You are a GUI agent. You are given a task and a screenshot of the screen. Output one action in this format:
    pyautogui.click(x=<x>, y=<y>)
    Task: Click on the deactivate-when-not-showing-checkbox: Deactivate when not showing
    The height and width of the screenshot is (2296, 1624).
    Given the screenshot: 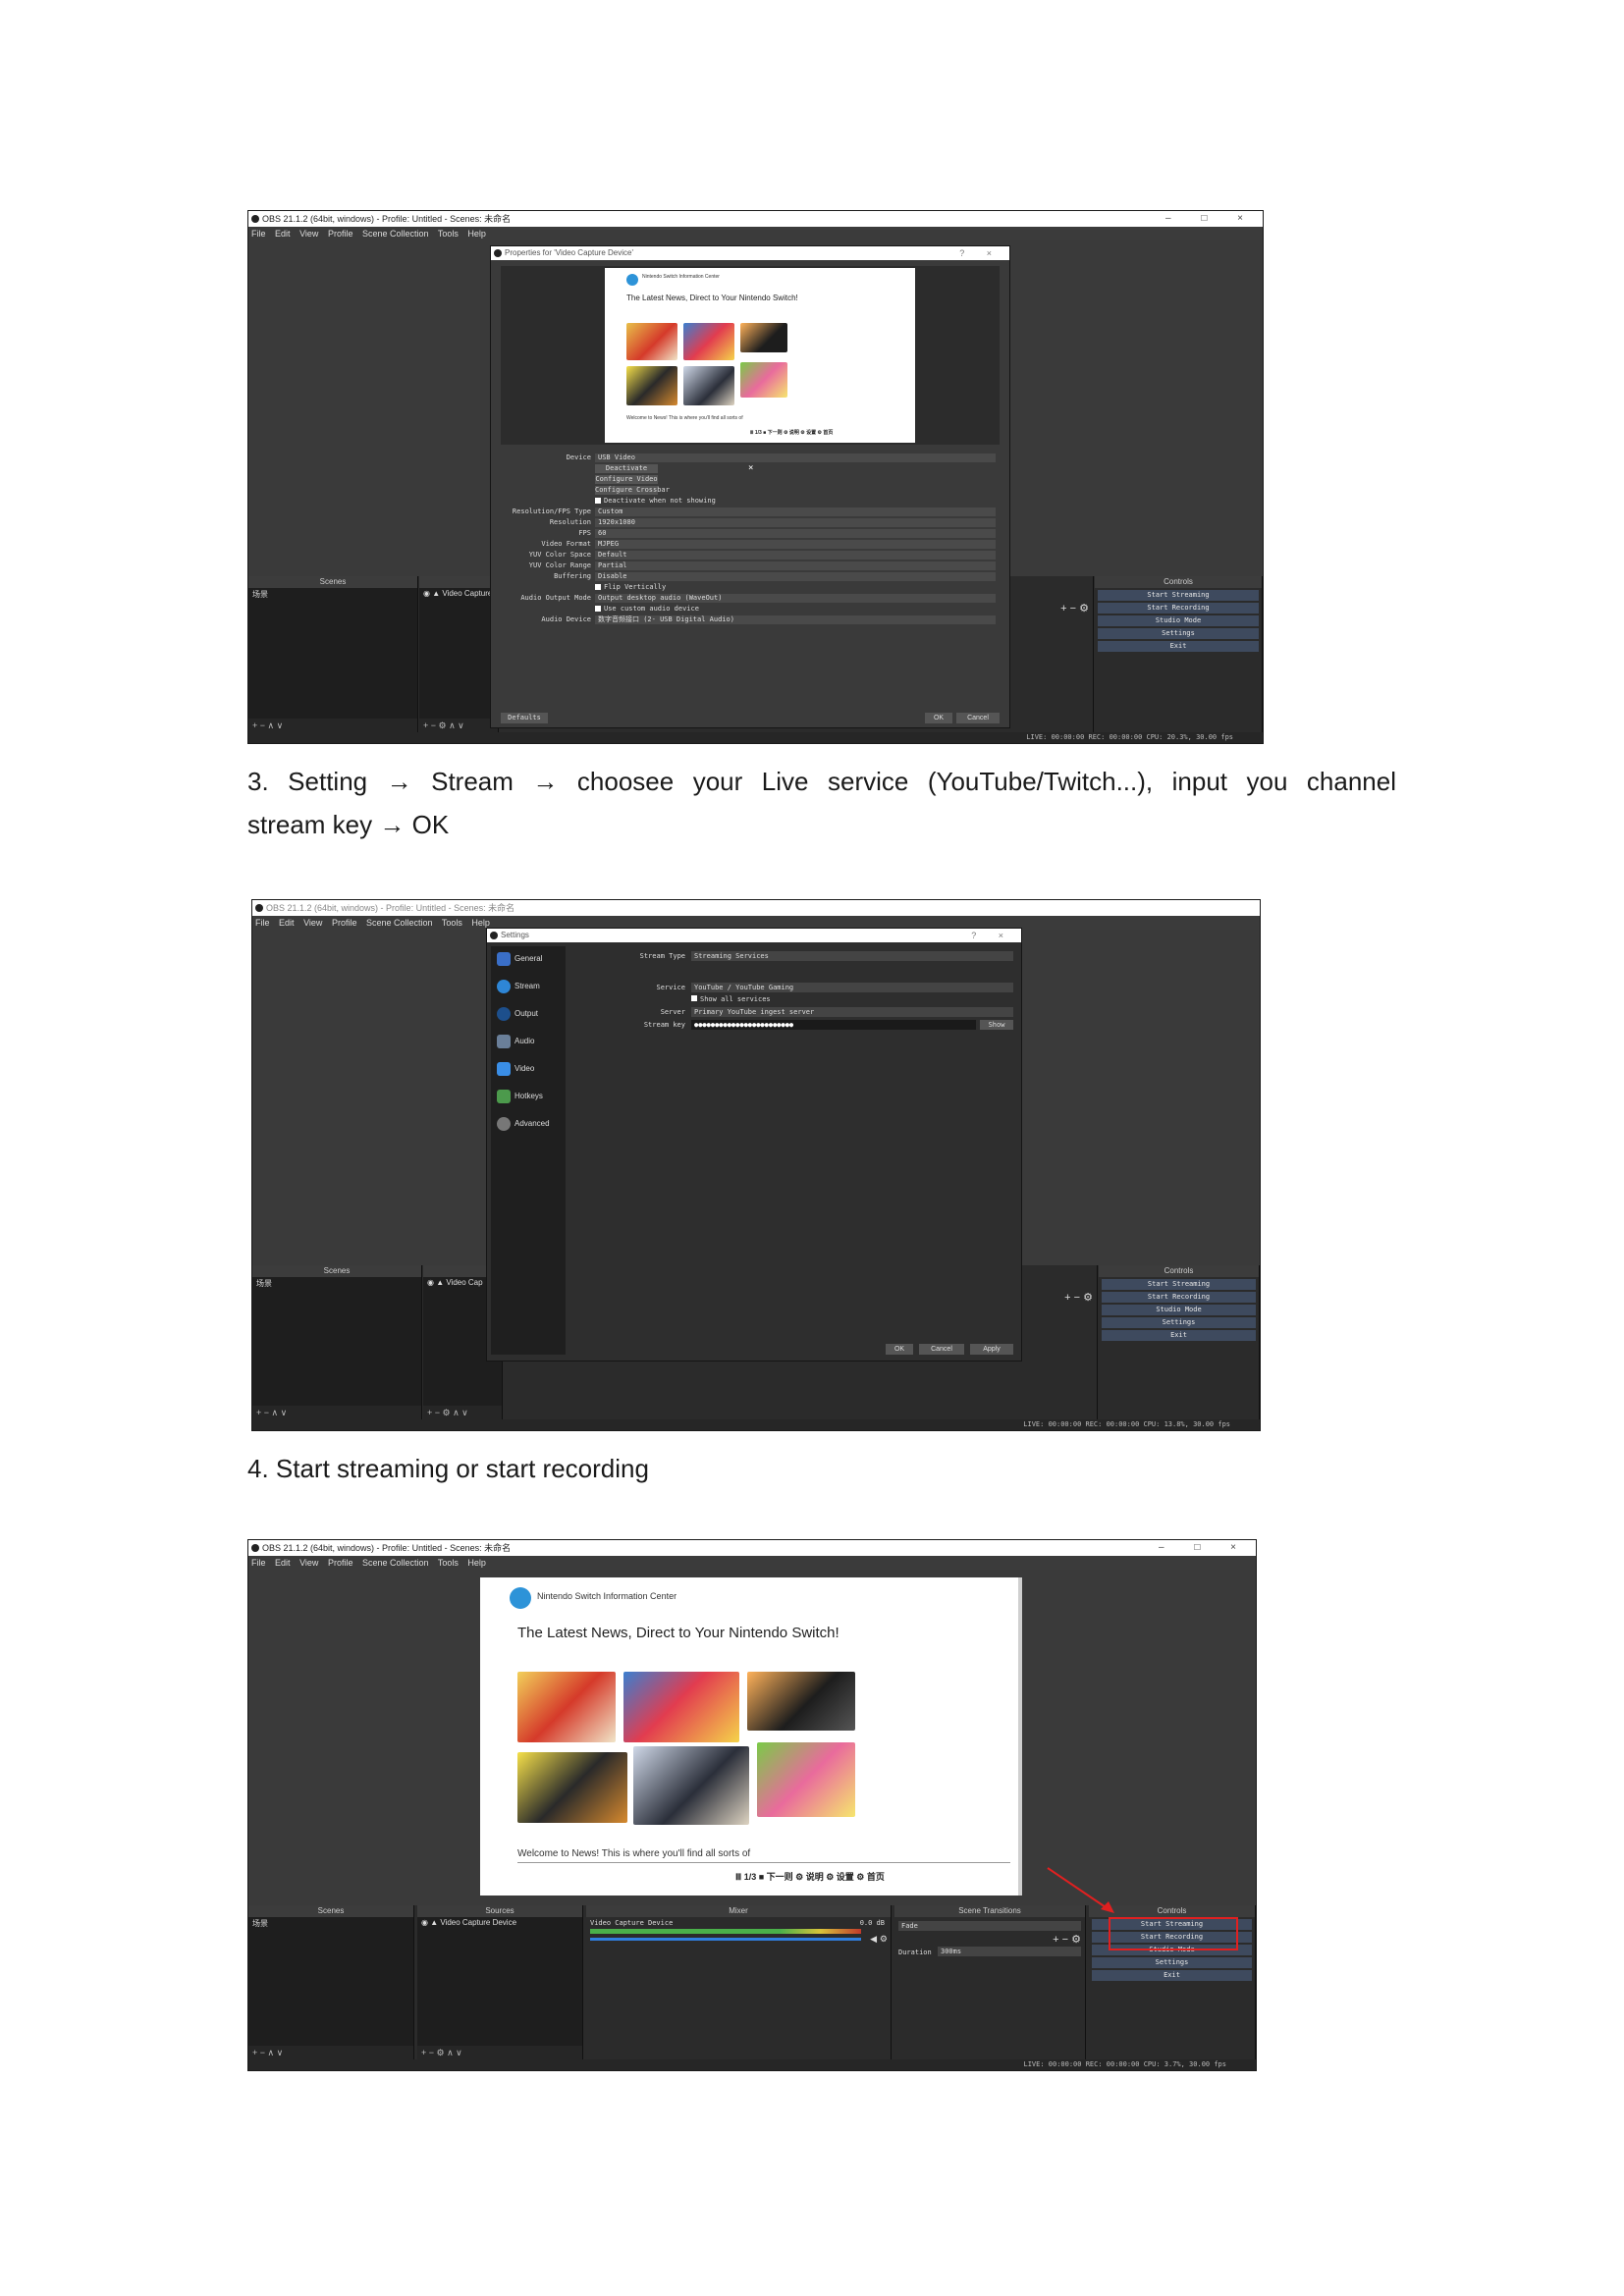 What is the action you would take?
    pyautogui.click(x=655, y=502)
    